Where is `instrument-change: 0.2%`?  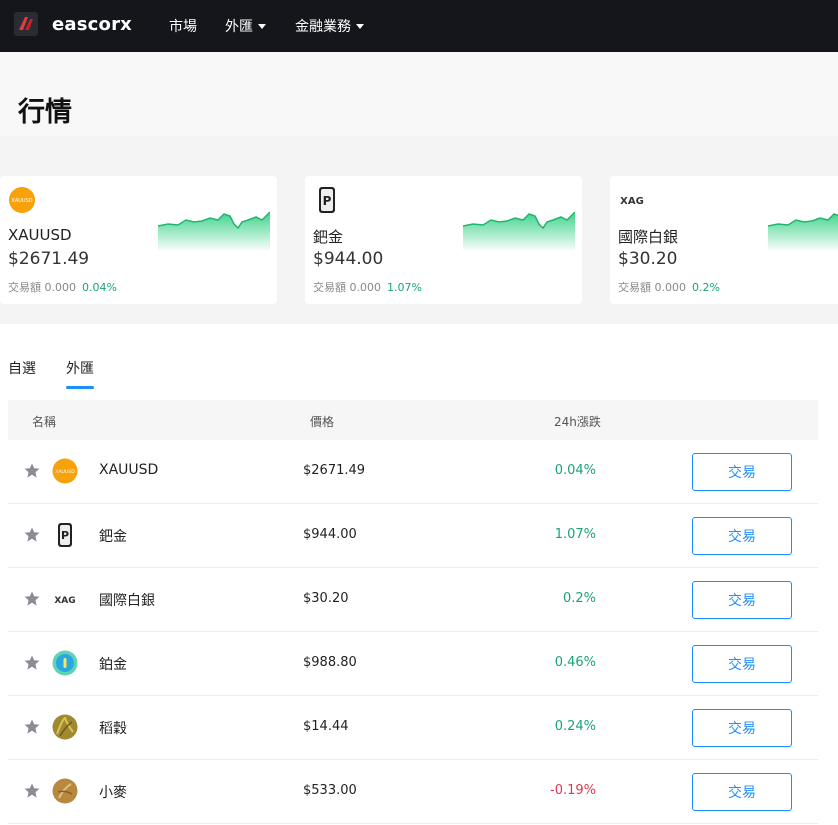 instrument-change: 0.2% is located at coordinates (579, 598).